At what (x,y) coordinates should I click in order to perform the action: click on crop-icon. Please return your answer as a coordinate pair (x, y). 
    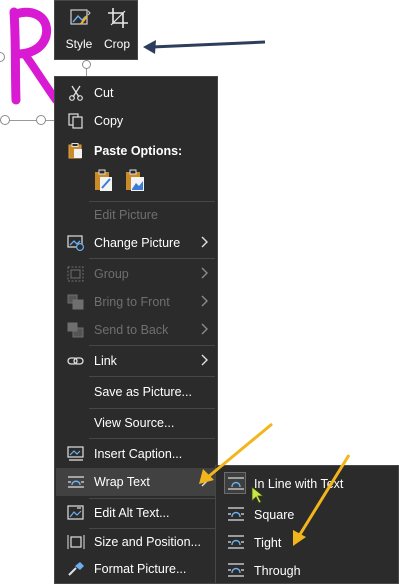
    Looking at the image, I should click on (118, 18).